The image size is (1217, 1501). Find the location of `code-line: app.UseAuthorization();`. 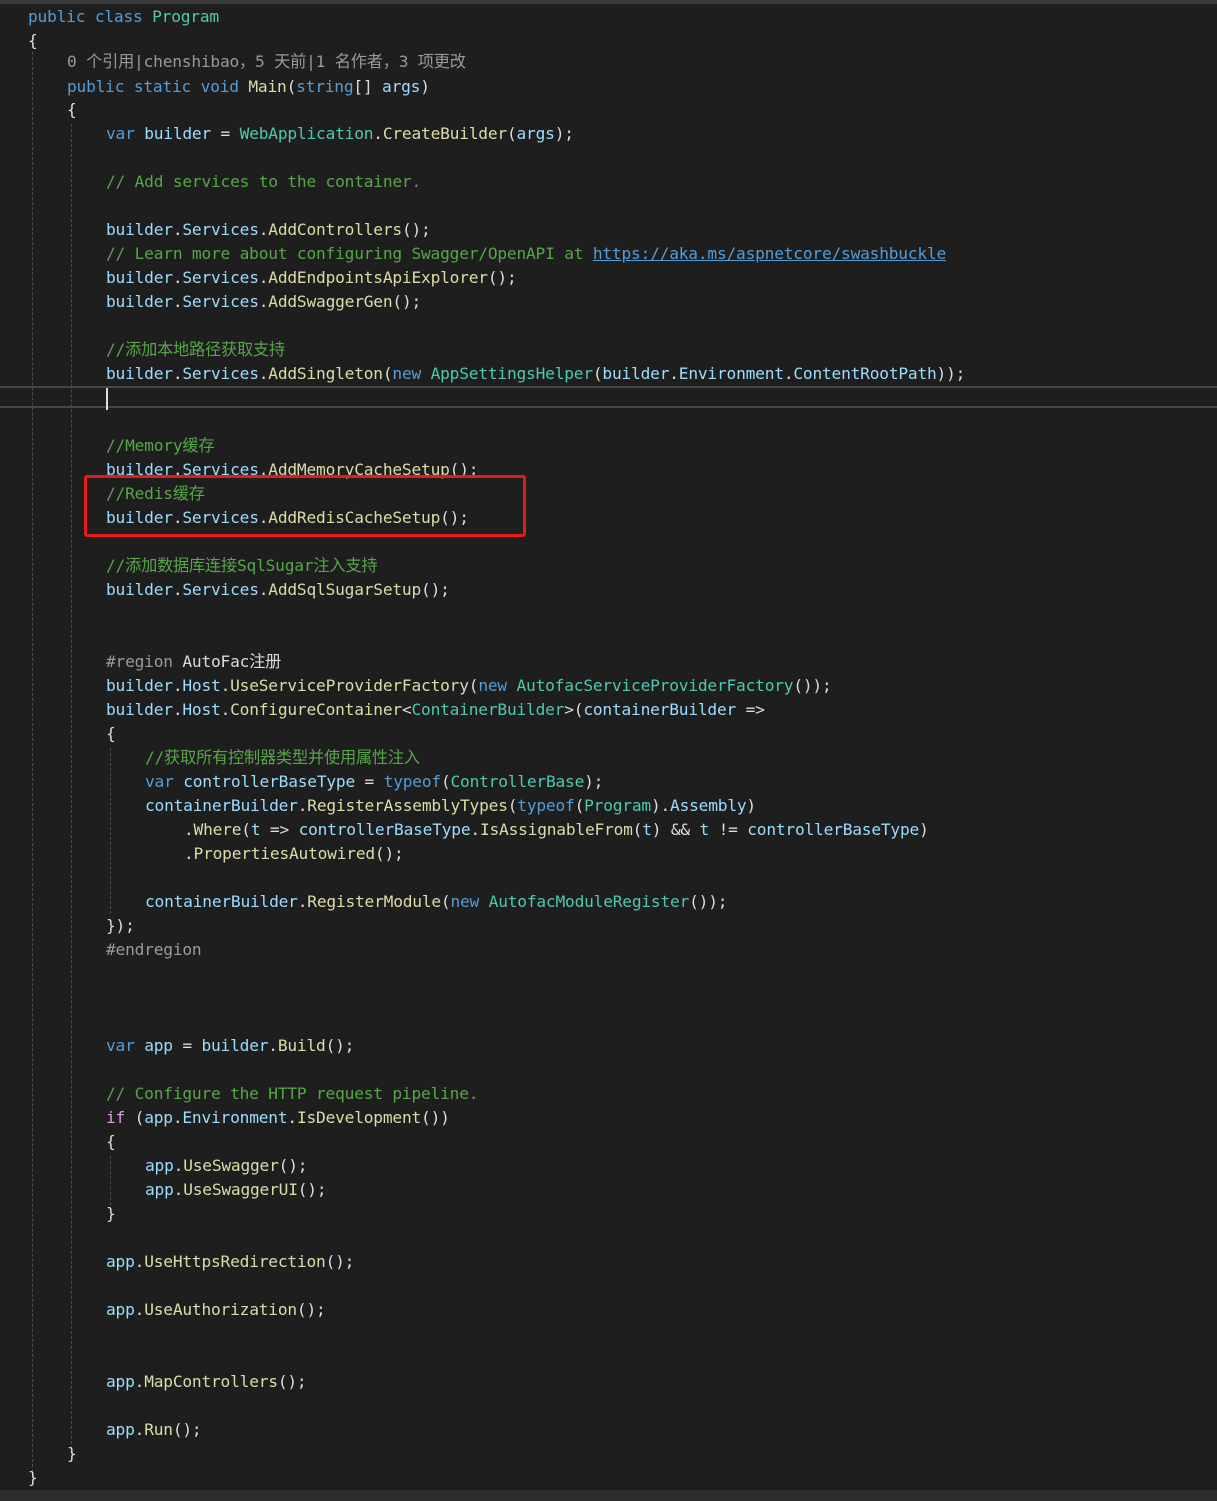

code-line: app.UseAuthorization(); is located at coordinates (216, 1310).